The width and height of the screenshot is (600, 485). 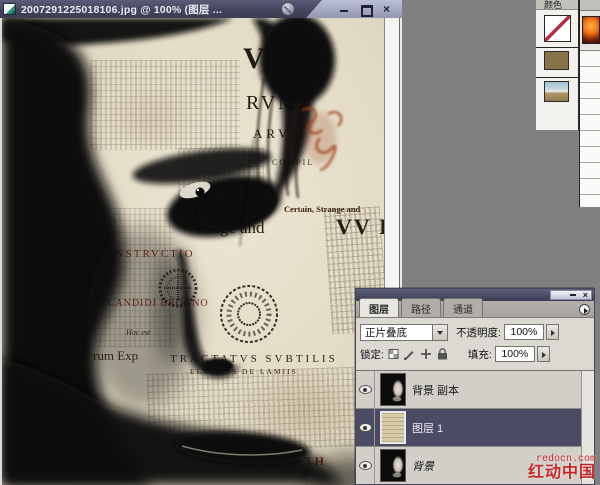 I want to click on lock-all-icon, so click(x=442, y=354).